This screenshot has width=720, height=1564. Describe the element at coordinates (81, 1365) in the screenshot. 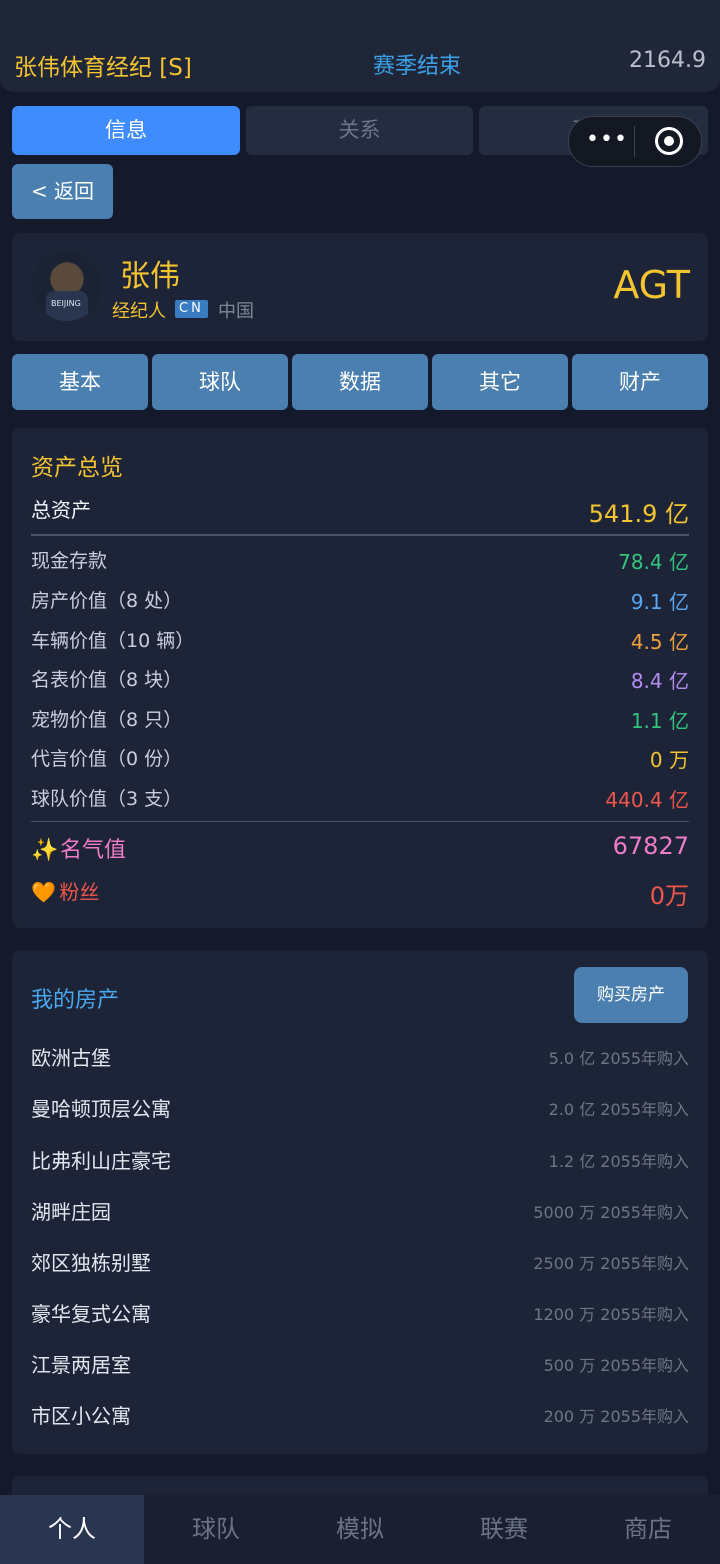

I see `property-name: 江景两居室` at that location.